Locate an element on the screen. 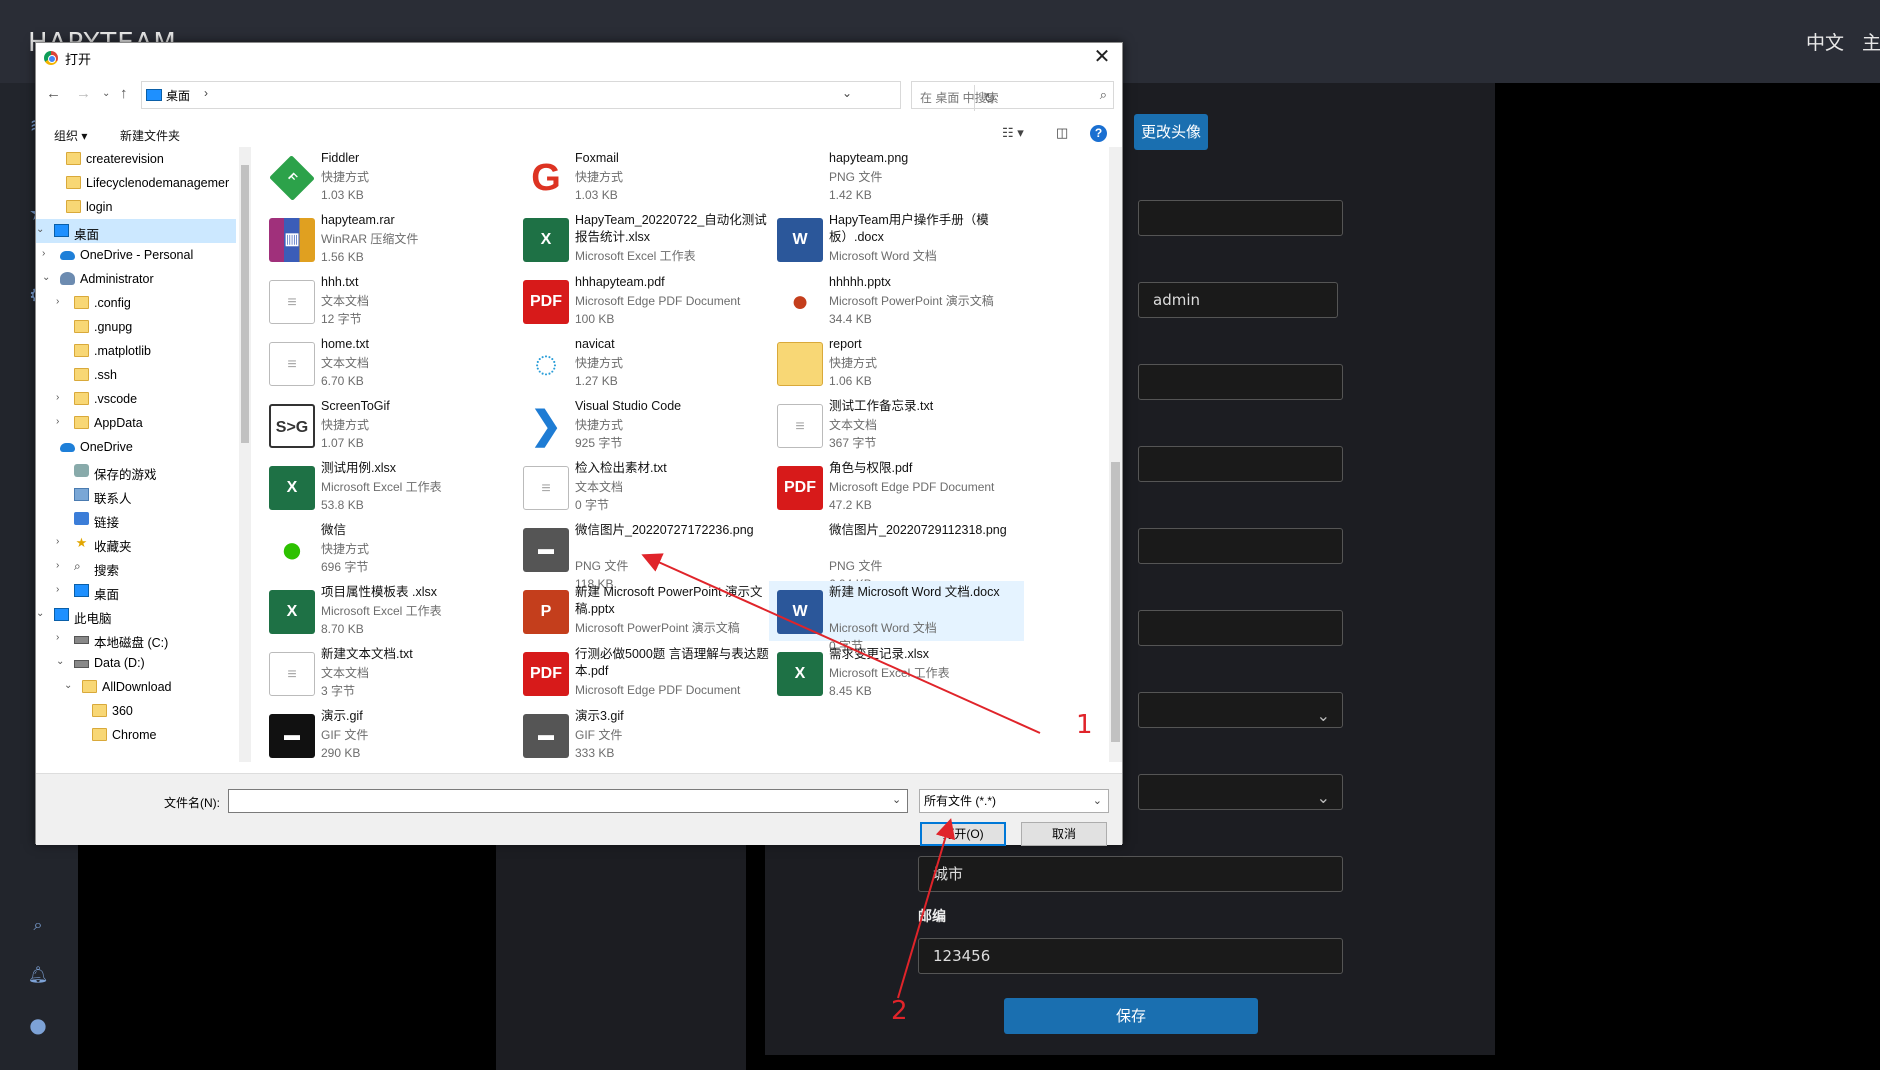 The image size is (1880, 1070). file-item: ● 微信 快捷方式 696 字节 is located at coordinates (388, 549).